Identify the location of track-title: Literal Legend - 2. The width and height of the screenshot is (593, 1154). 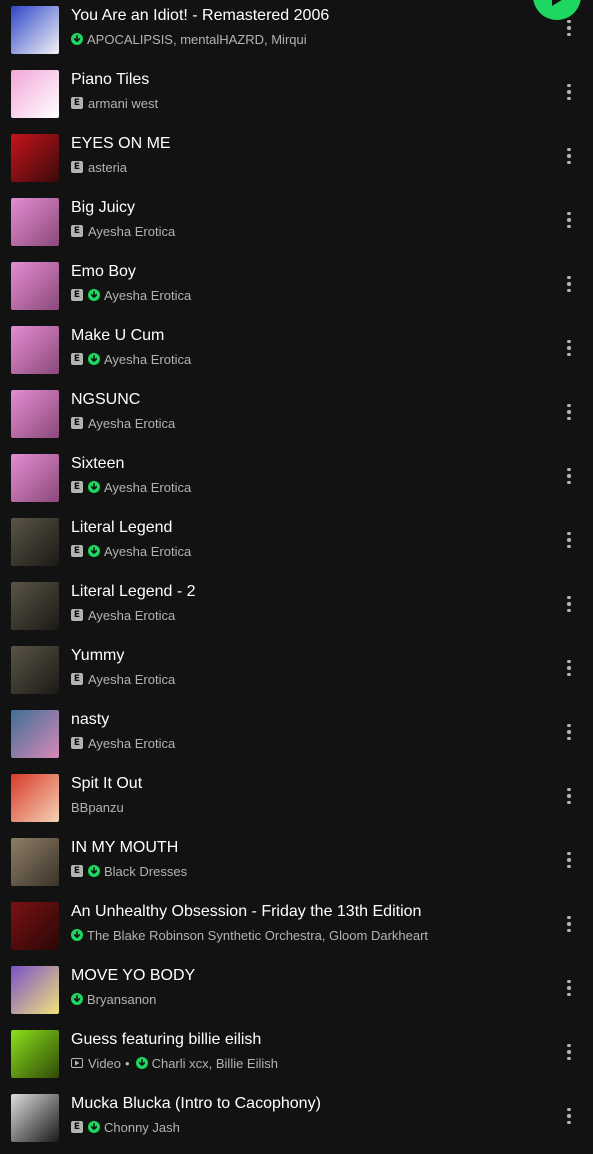
(133, 591).